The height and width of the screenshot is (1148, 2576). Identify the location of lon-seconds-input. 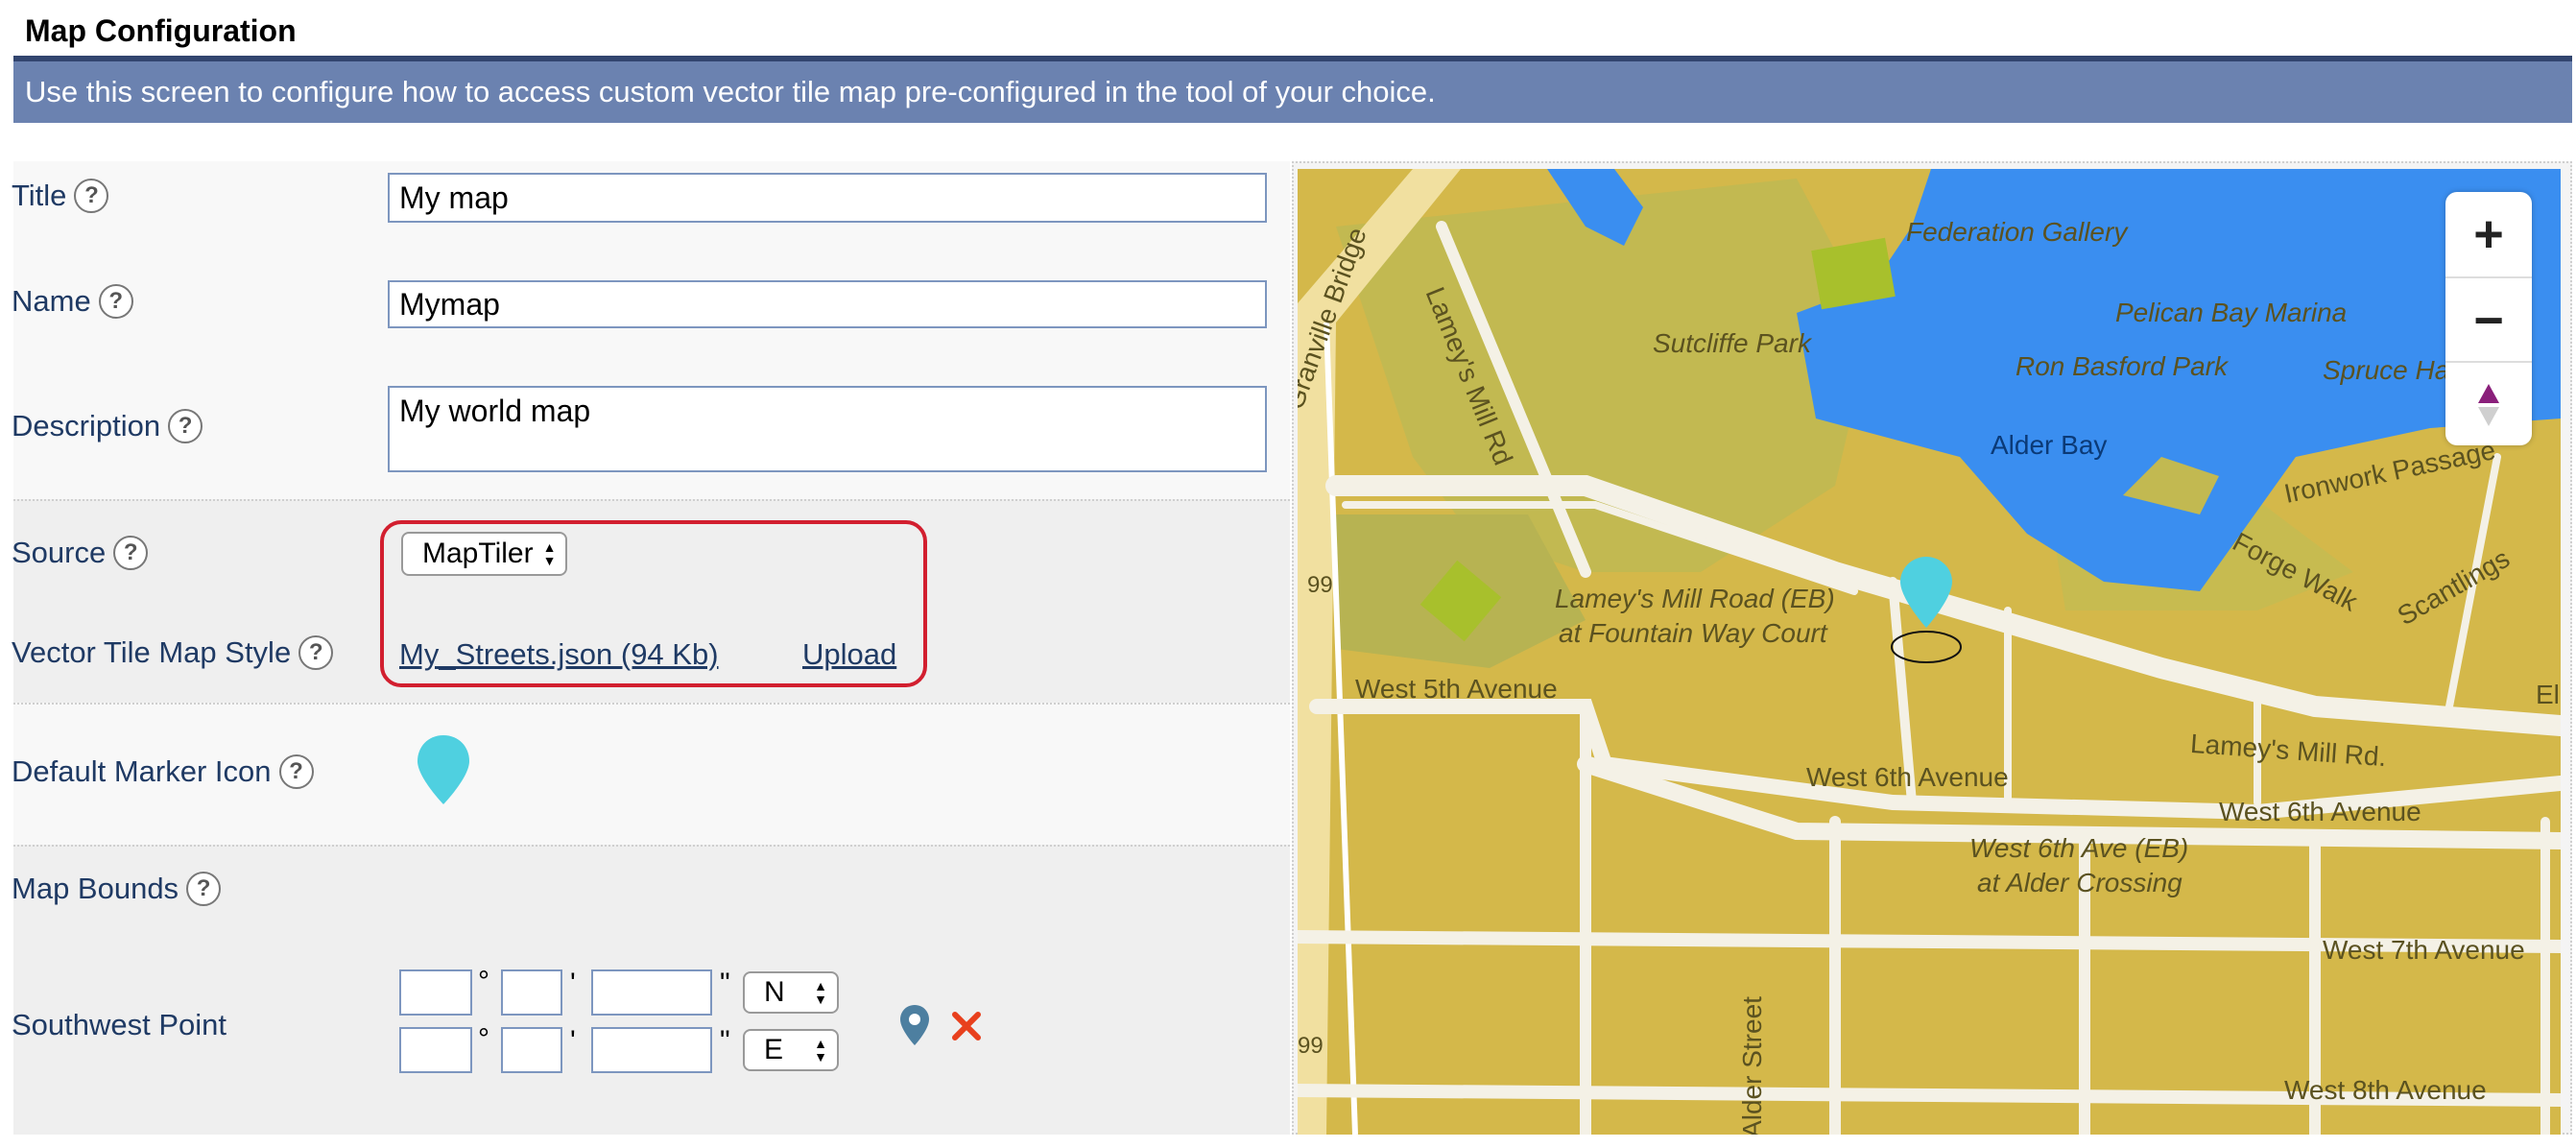
(651, 1050).